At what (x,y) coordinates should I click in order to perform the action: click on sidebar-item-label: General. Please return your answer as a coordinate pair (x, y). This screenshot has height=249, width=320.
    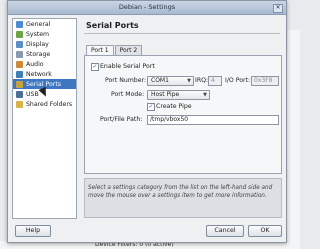
    Looking at the image, I should click on (38, 24).